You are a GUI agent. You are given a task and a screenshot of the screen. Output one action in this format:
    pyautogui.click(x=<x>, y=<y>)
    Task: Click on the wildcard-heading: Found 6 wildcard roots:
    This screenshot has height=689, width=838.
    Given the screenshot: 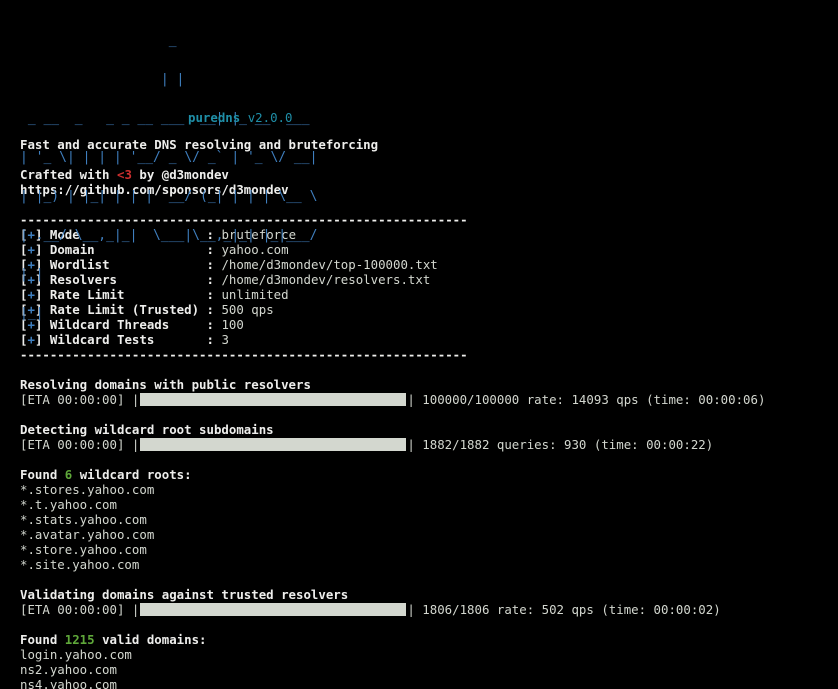 What is the action you would take?
    pyautogui.click(x=429, y=474)
    